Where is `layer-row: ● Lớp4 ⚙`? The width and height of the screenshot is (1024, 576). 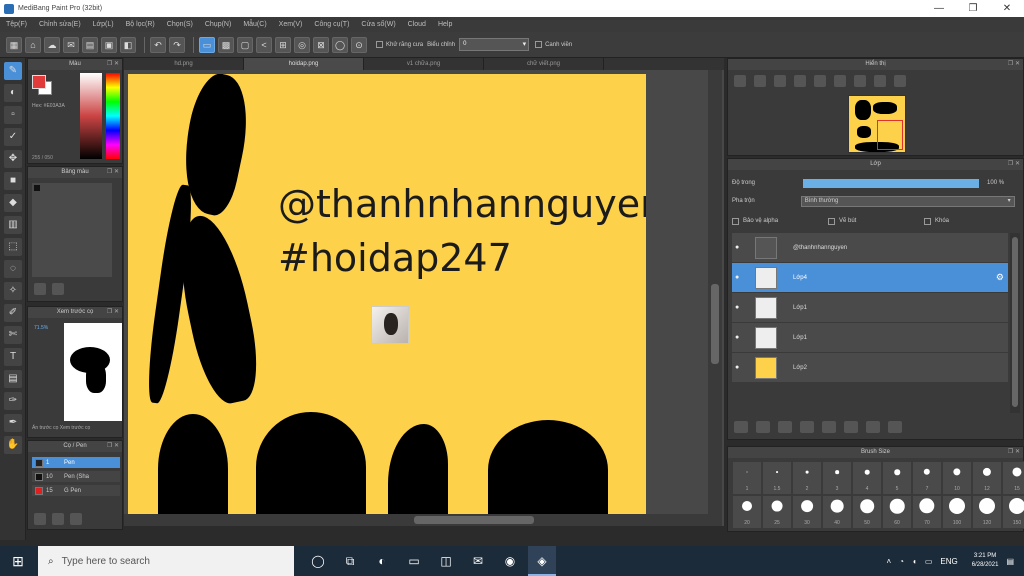 layer-row: ● Lớp4 ⚙ is located at coordinates (870, 277).